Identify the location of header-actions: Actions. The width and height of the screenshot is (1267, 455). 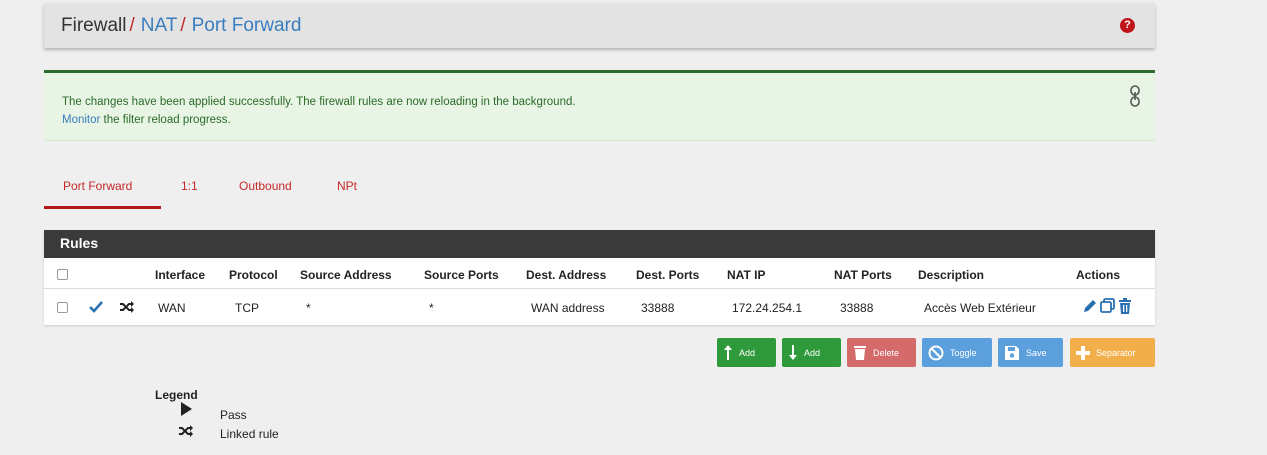
(1098, 275).